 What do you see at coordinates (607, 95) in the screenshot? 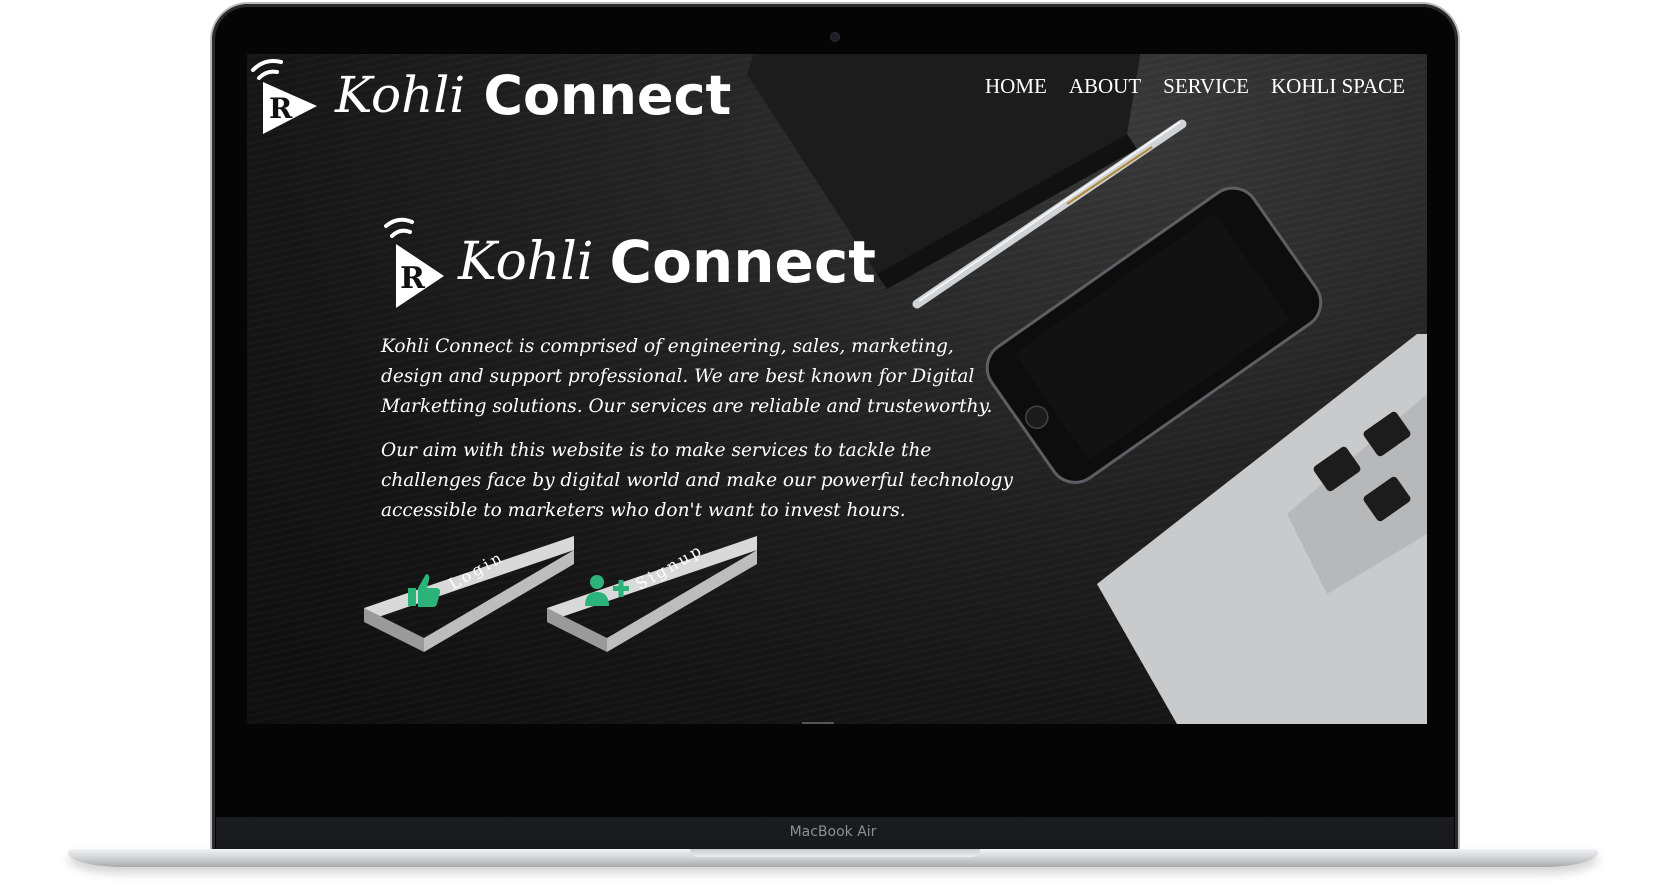
I see `logo-connect-text: Connect` at bounding box center [607, 95].